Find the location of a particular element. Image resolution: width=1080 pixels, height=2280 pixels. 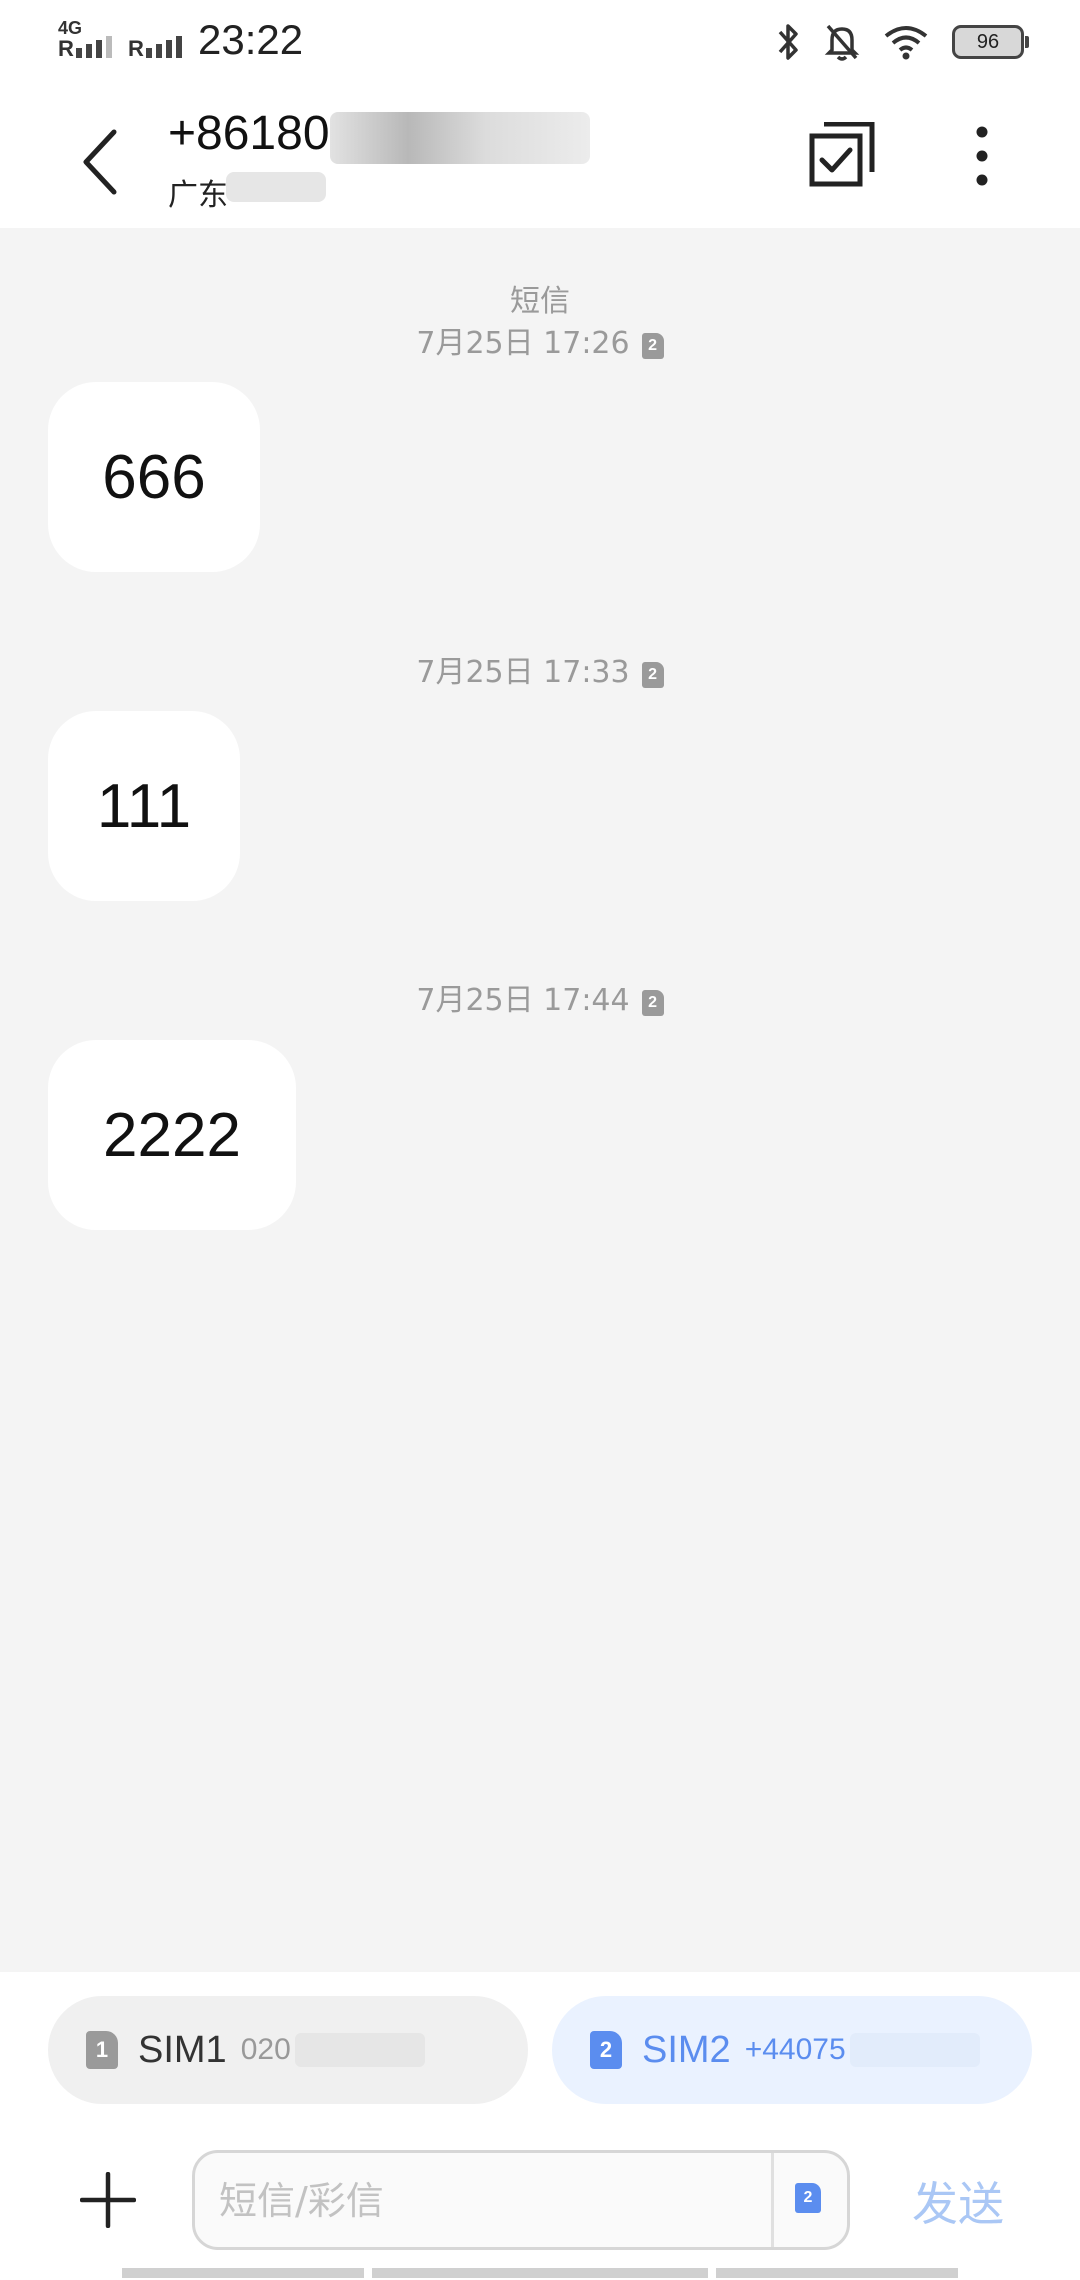

contact-phone-number: +86180 is located at coordinates (249, 133).